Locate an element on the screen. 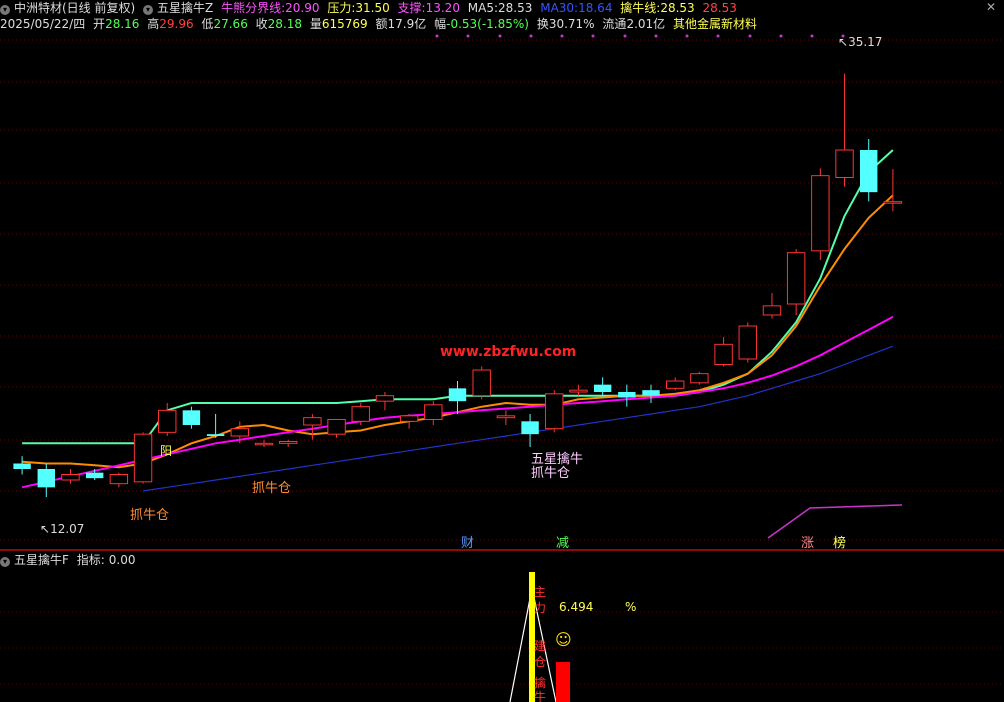  cai-label: 财 is located at coordinates (467, 543).